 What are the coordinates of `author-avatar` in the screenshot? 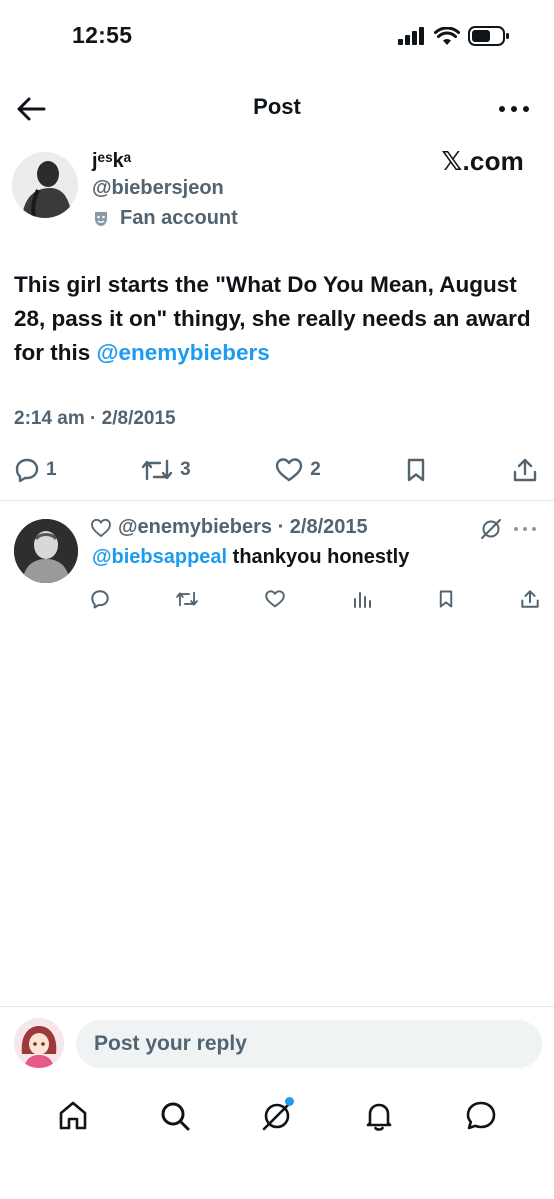 It's located at (45, 185).